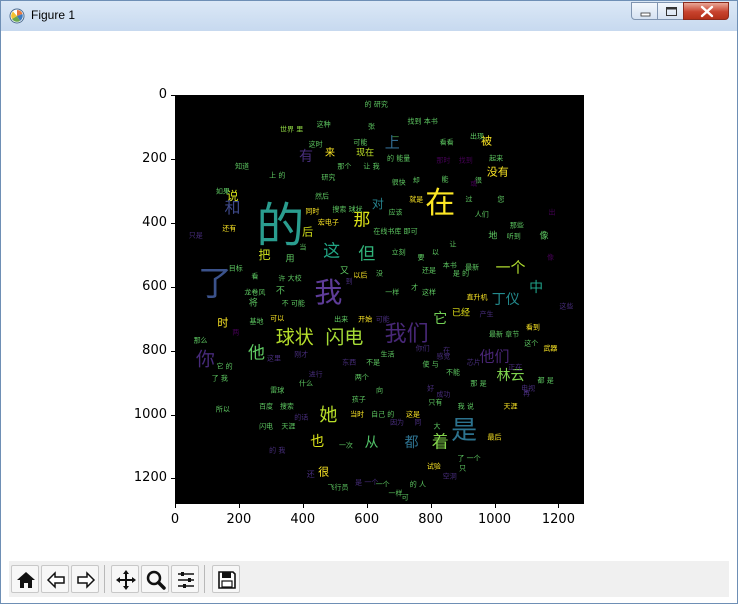 Image resolution: width=738 pixels, height=604 pixels. I want to click on wordcloud-word: 那些, so click(516, 225).